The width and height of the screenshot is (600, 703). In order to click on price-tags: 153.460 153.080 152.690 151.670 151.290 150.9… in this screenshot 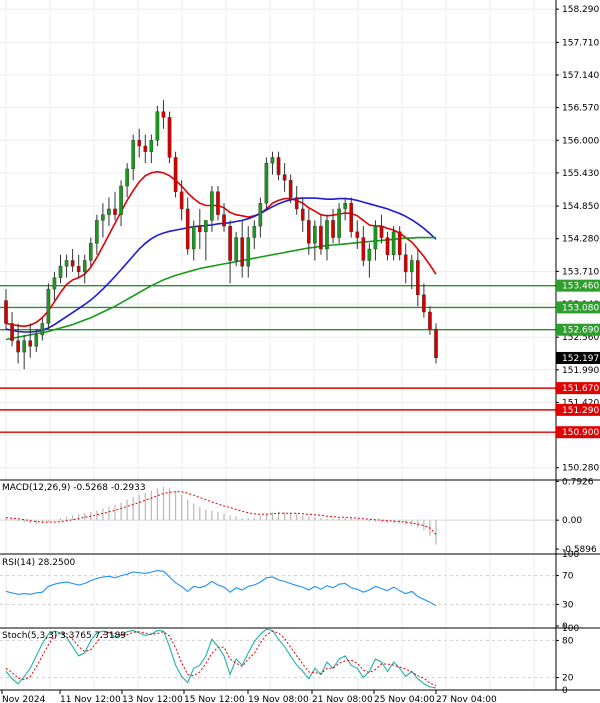, I will do `click(578, 359)`.